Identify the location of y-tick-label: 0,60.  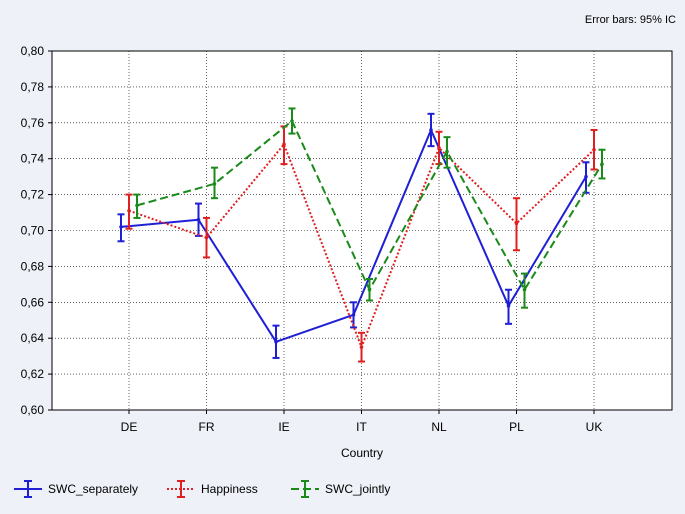
(33, 410).